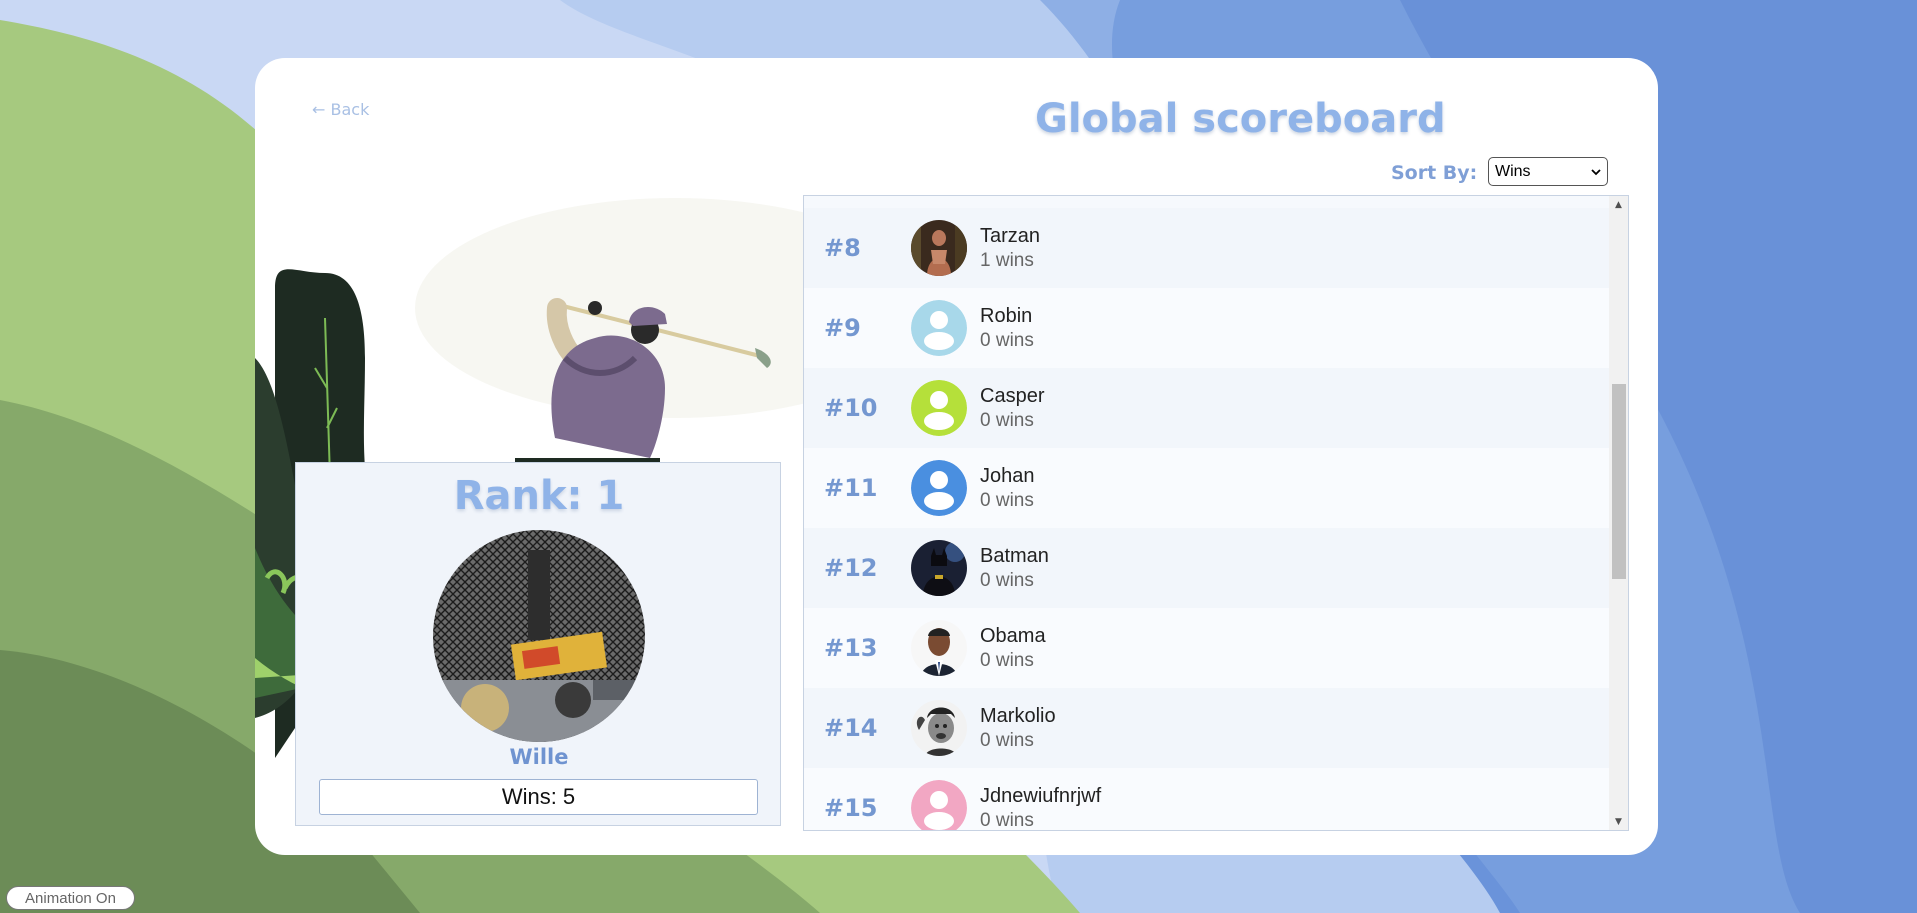 The height and width of the screenshot is (913, 1917). What do you see at coordinates (1013, 635) in the screenshot?
I see `player-name: Obama` at bounding box center [1013, 635].